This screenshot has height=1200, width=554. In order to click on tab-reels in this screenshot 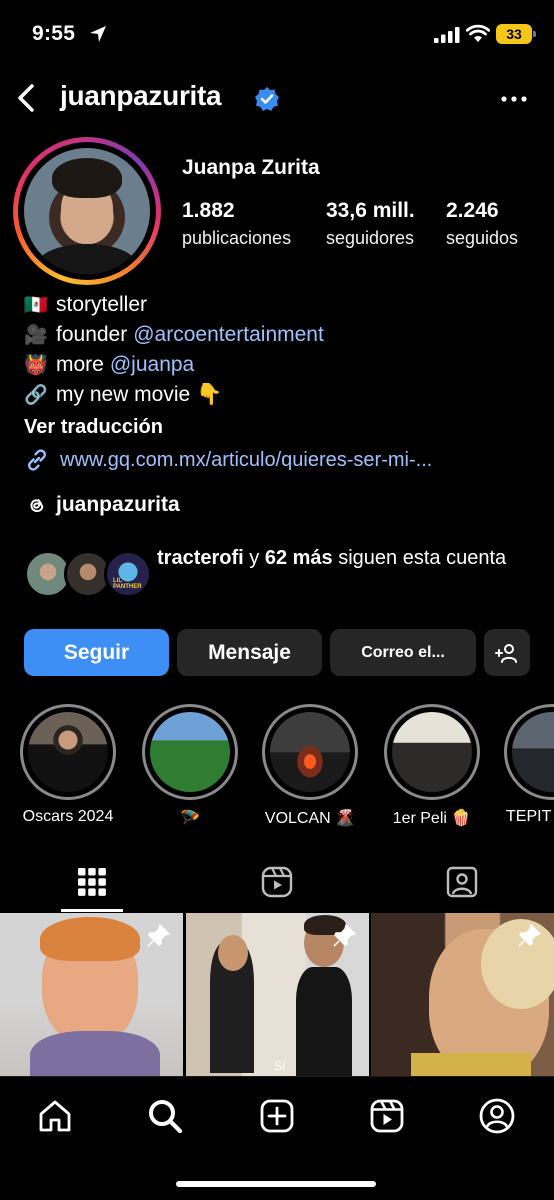, I will do `click(277, 882)`.